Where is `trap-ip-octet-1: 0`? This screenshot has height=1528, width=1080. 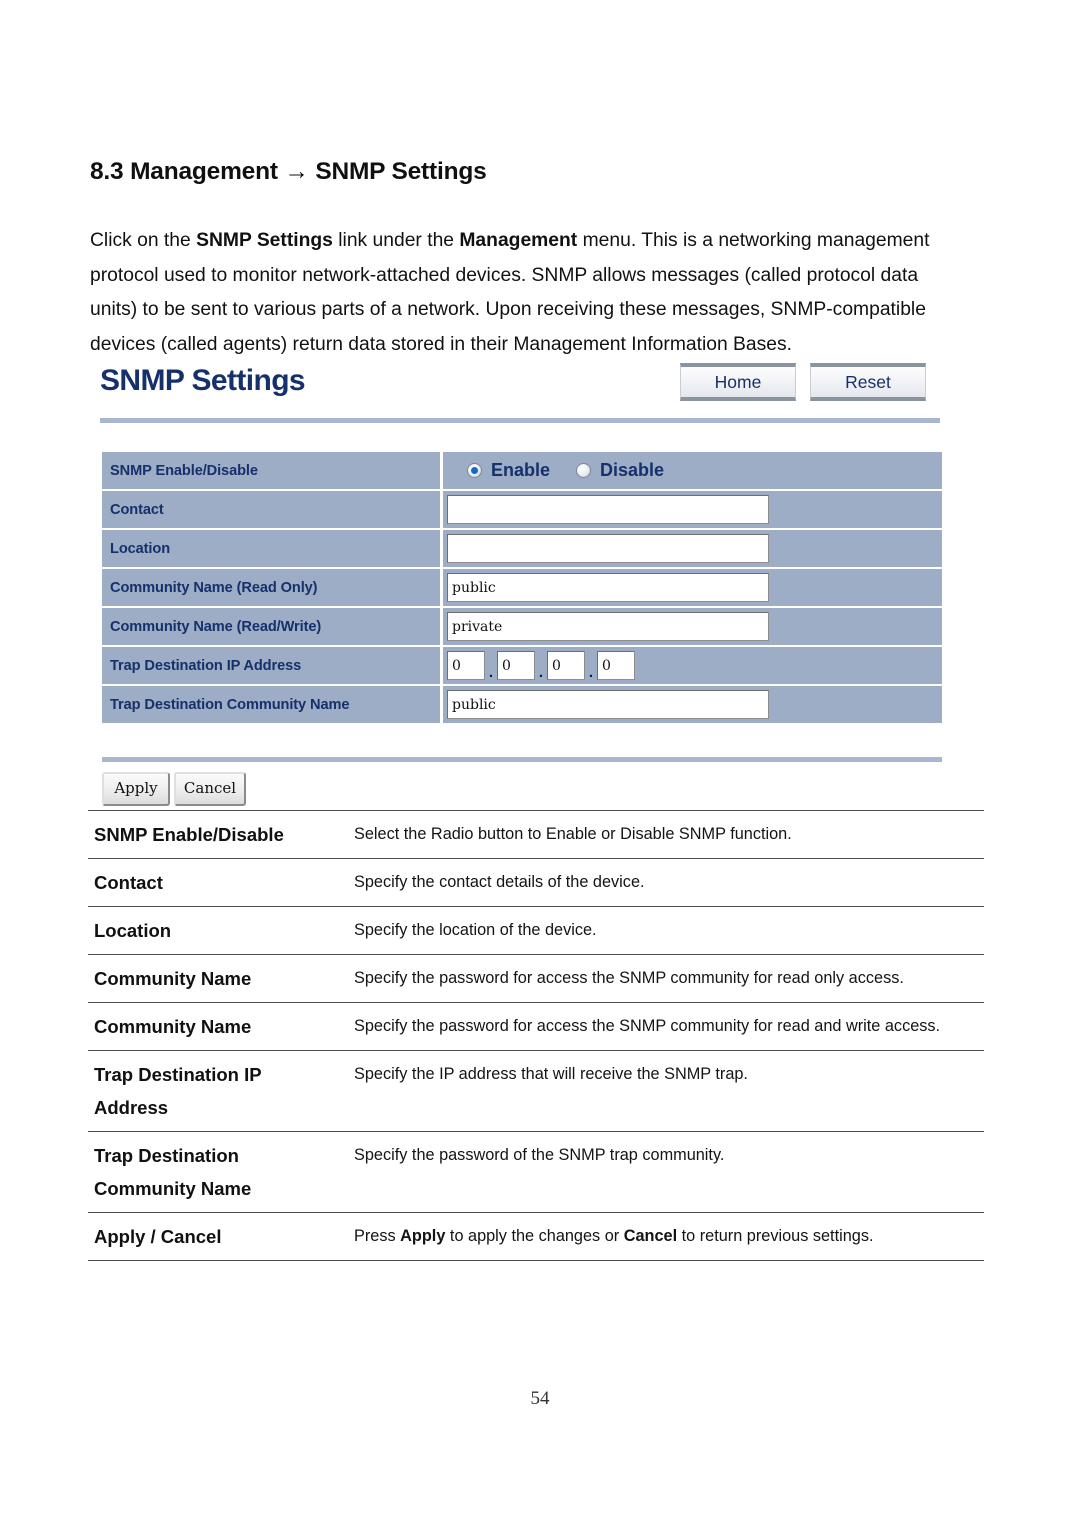
trap-ip-octet-1: 0 is located at coordinates (466, 665).